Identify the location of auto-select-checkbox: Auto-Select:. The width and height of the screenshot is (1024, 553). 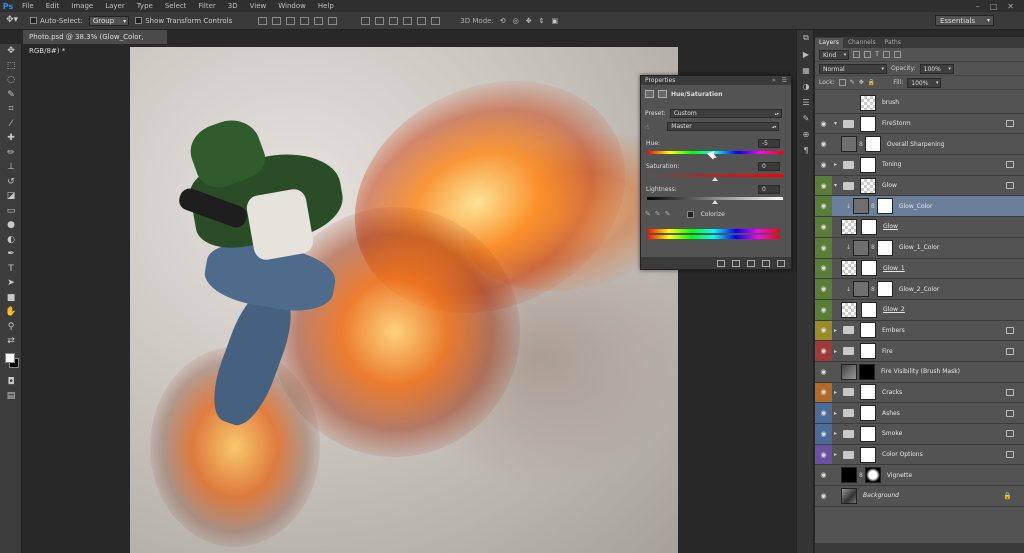
(56, 21).